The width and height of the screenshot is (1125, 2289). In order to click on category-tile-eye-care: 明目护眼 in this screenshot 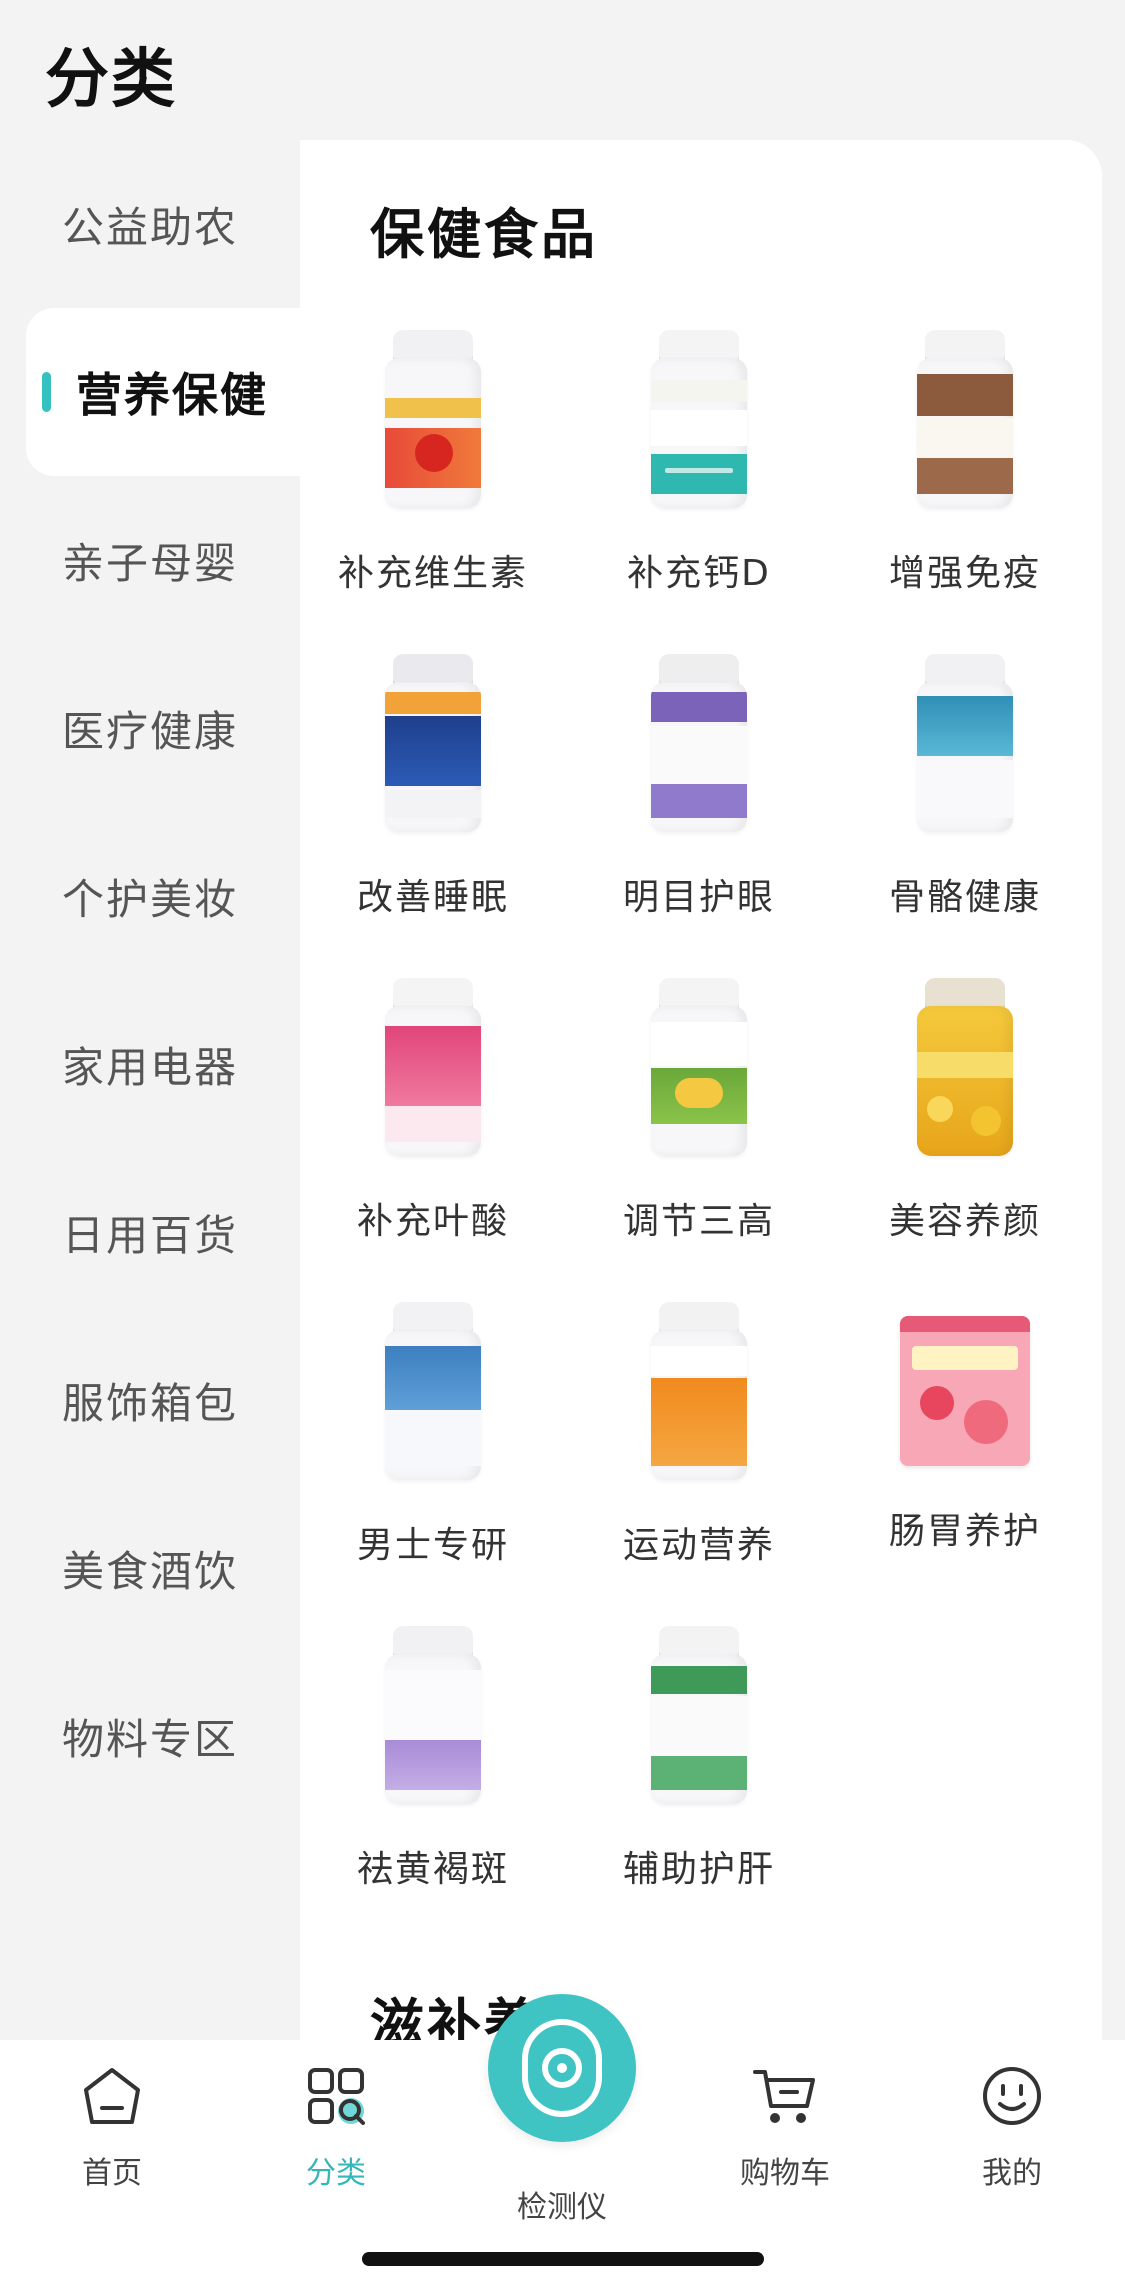, I will do `click(699, 805)`.